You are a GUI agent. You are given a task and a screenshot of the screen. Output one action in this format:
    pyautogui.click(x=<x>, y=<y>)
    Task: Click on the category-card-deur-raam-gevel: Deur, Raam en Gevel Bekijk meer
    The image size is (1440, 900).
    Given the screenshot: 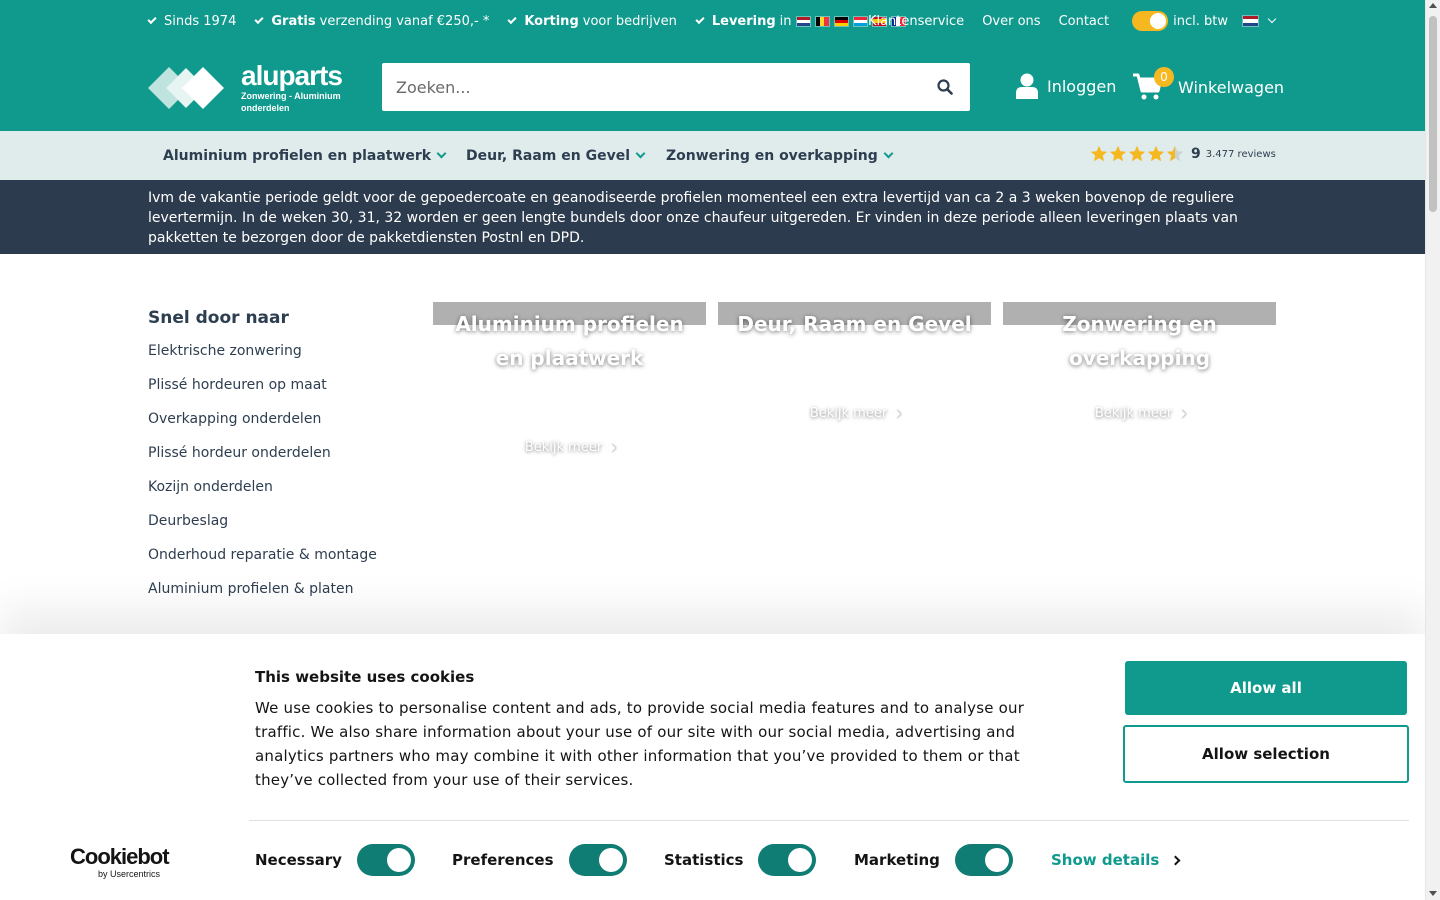 What is the action you would take?
    pyautogui.click(x=854, y=361)
    